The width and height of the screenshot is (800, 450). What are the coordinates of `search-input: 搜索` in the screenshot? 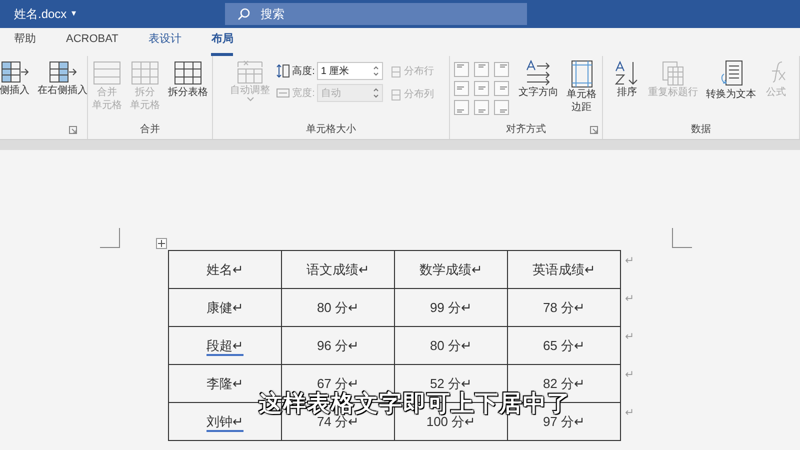 It's located at (360, 14).